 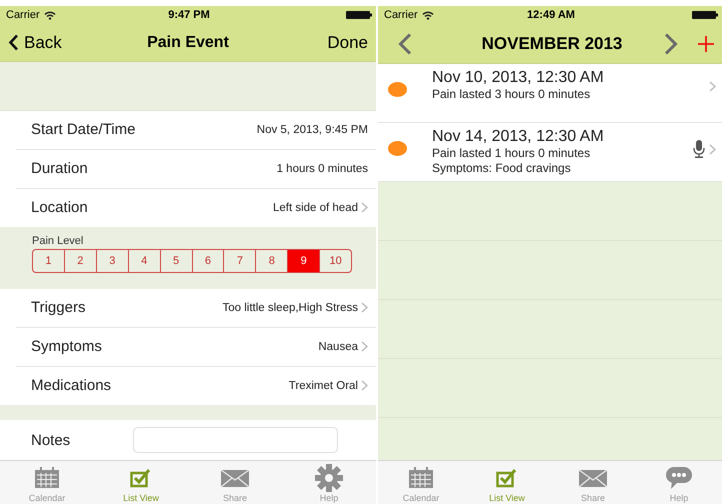 I want to click on event-list-item: Nov 14, 2013, 12:30 AM Pain lasted 1 hours 0 minutes Symptoms: Food cravings, so click(x=550, y=152).